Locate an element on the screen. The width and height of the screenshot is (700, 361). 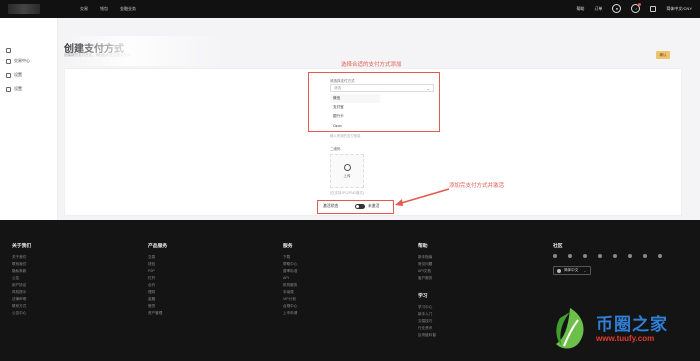
facebook-icon is located at coordinates (570, 256).